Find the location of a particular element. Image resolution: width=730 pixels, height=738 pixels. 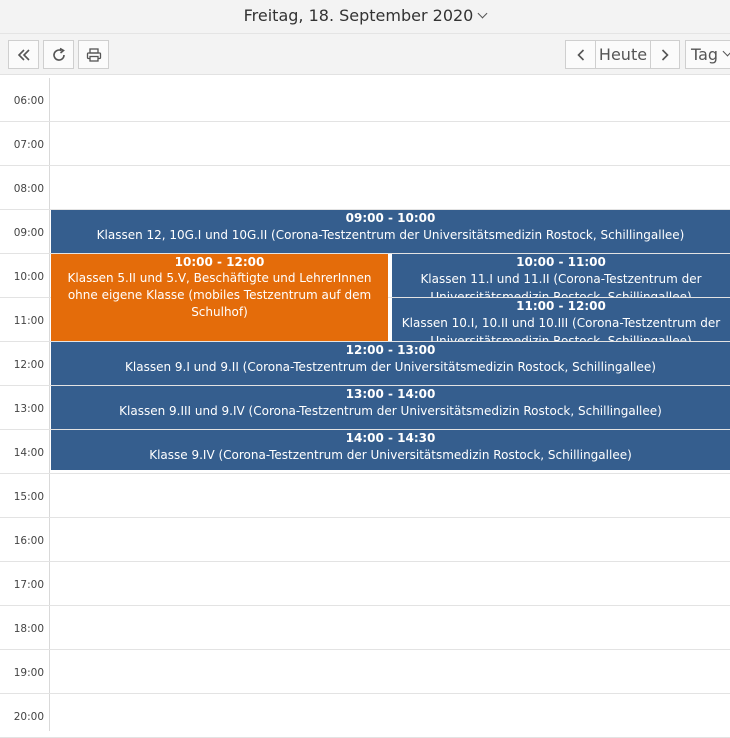

time-label: 09:00 is located at coordinates (28, 233).